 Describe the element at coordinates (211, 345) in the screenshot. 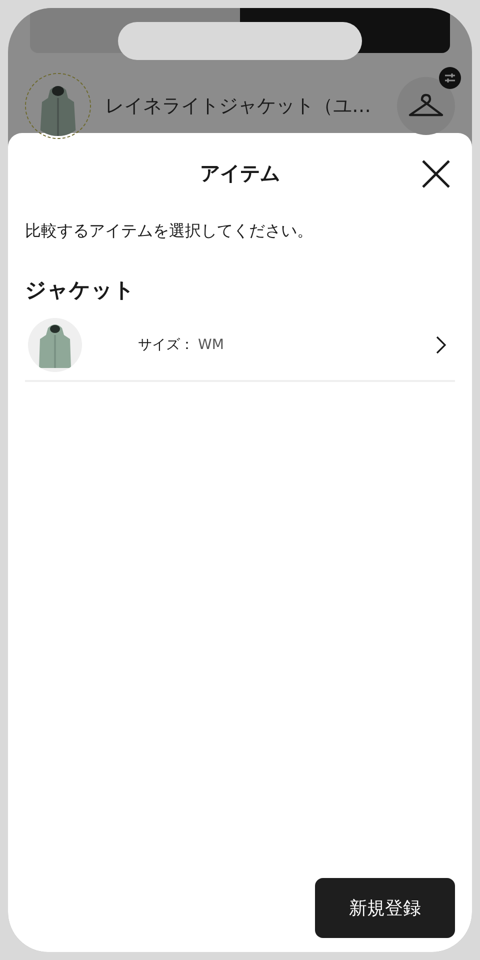

I see `size-value: WM` at that location.